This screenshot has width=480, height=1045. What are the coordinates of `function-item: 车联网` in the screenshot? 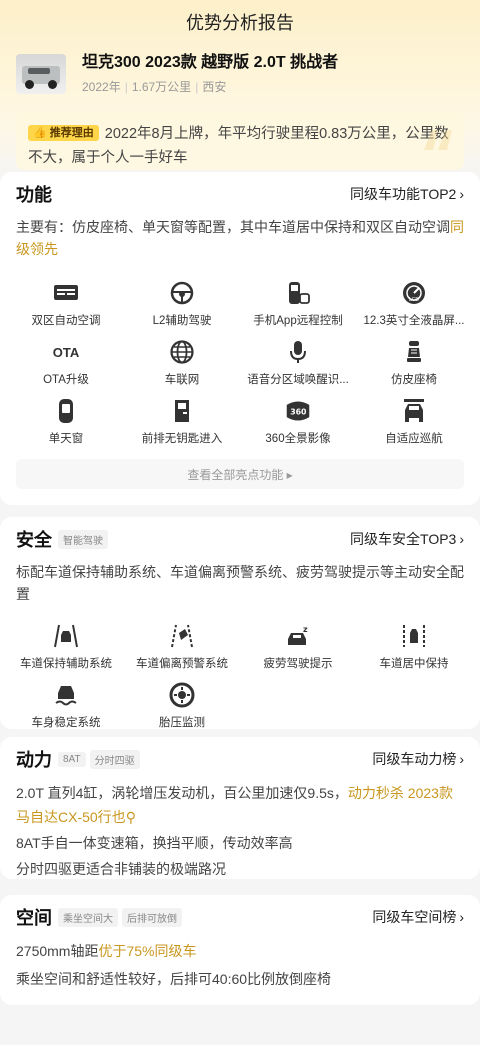 It's located at (182, 366).